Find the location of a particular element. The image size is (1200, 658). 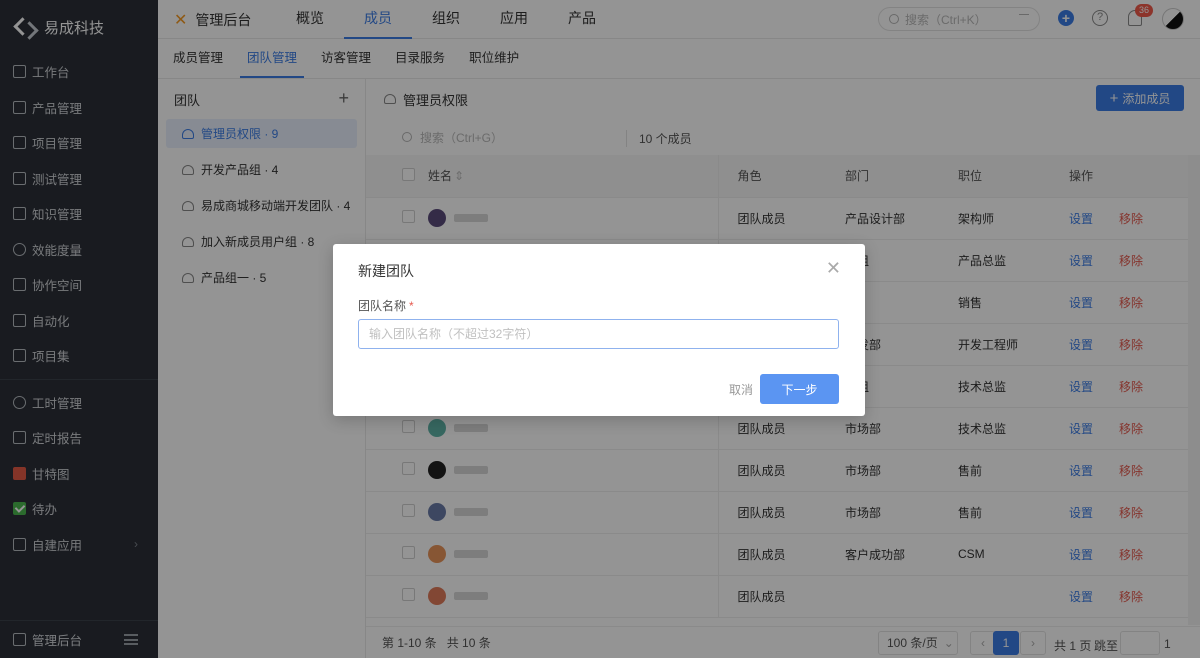

new-team-dialog: 新建团队 ✕ 团队名称* 取消 下一步 is located at coordinates (599, 330).